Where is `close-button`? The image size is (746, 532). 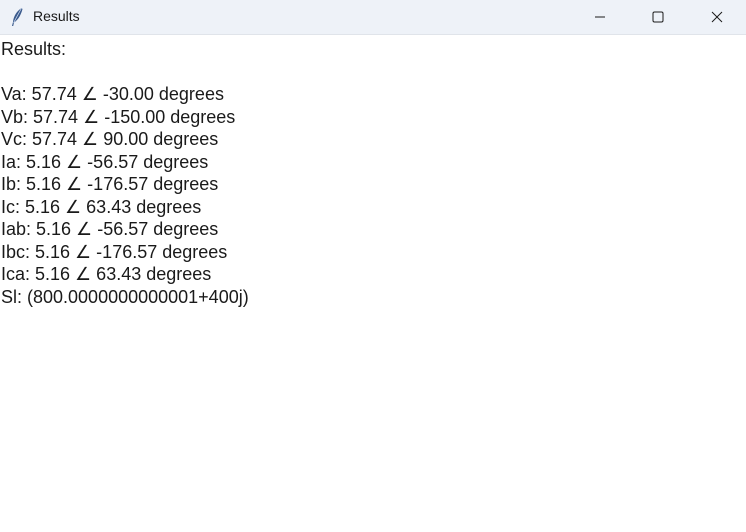
close-button is located at coordinates (717, 17).